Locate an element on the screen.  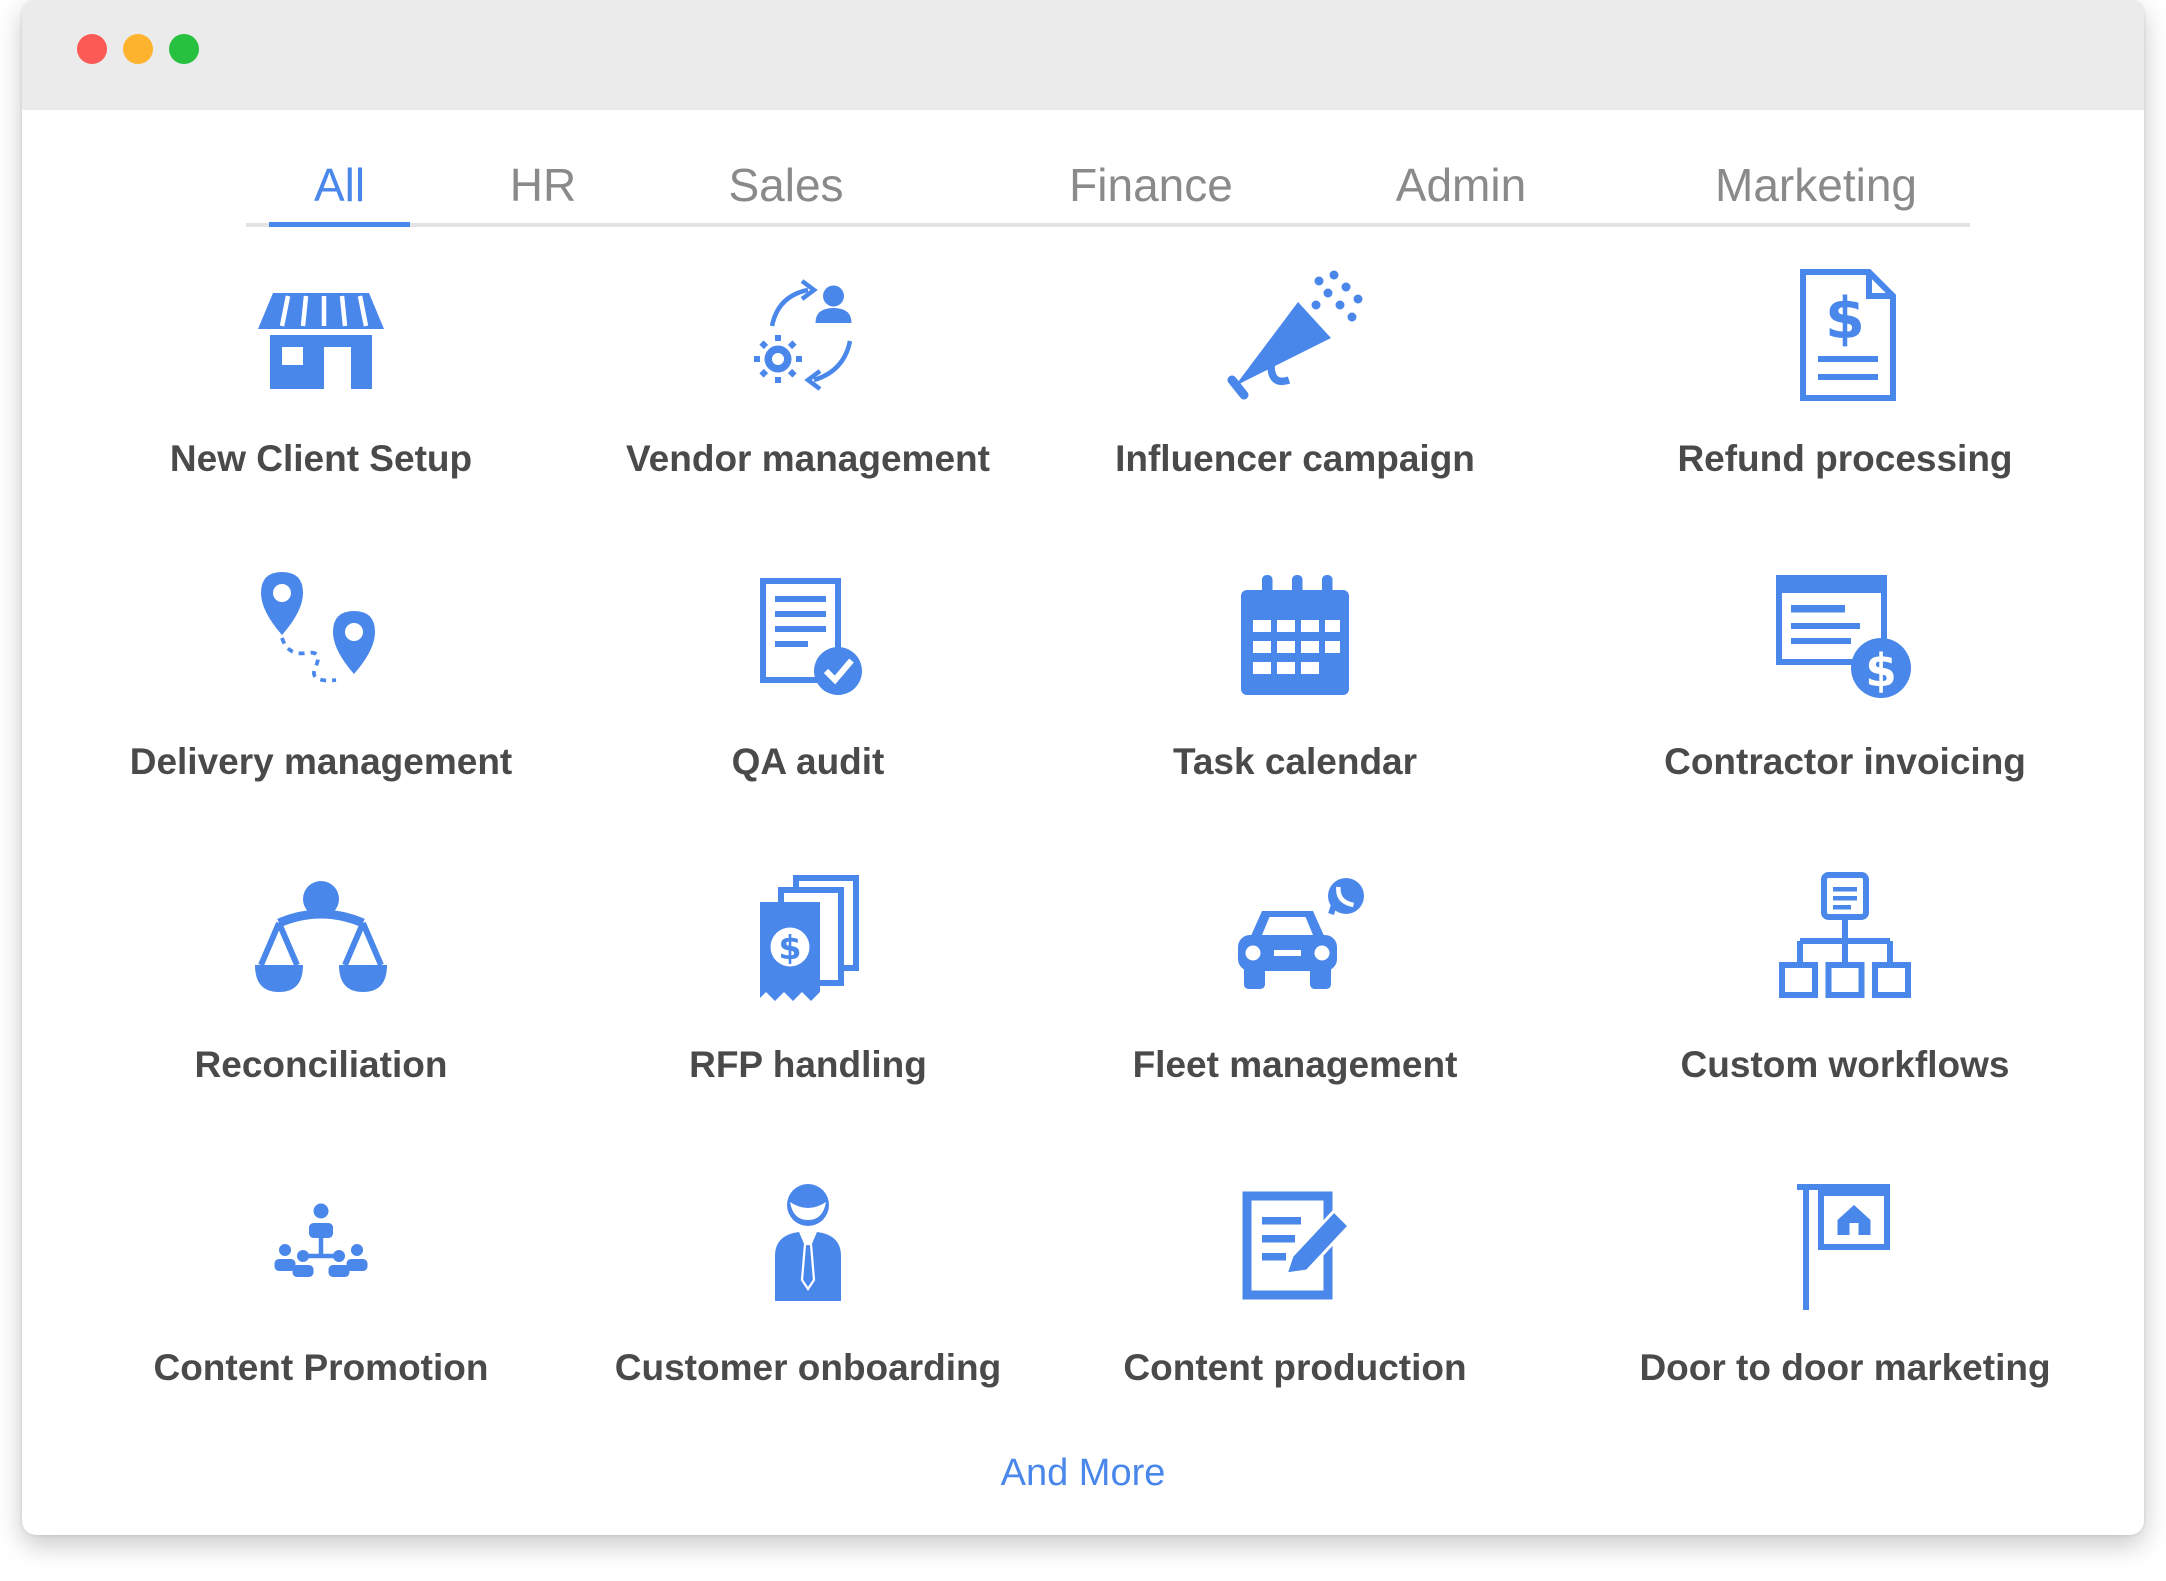
tile-contractor-invoicing: $ Contractor invoicing is located at coordinates (1845, 698).